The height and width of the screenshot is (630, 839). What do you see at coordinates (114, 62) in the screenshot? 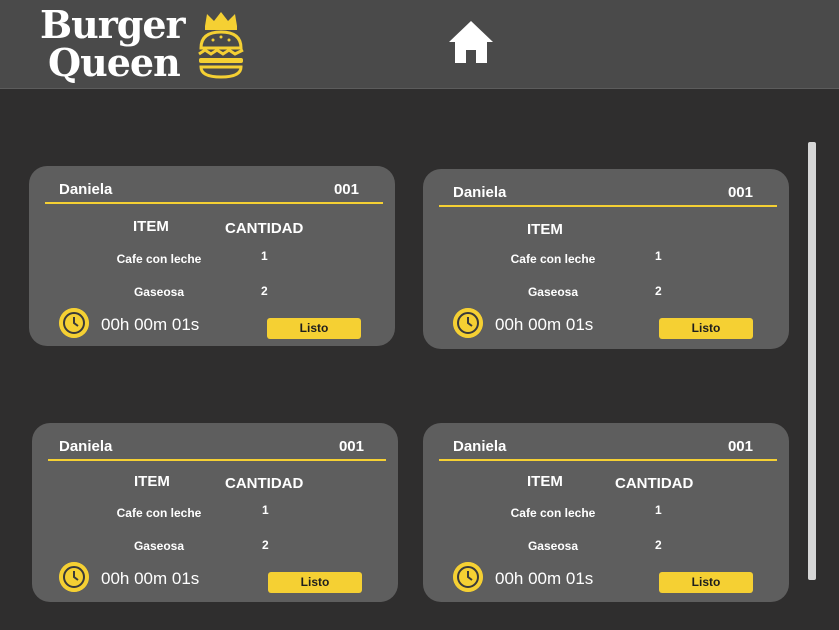
I see `logo-line-2: Queen` at bounding box center [114, 62].